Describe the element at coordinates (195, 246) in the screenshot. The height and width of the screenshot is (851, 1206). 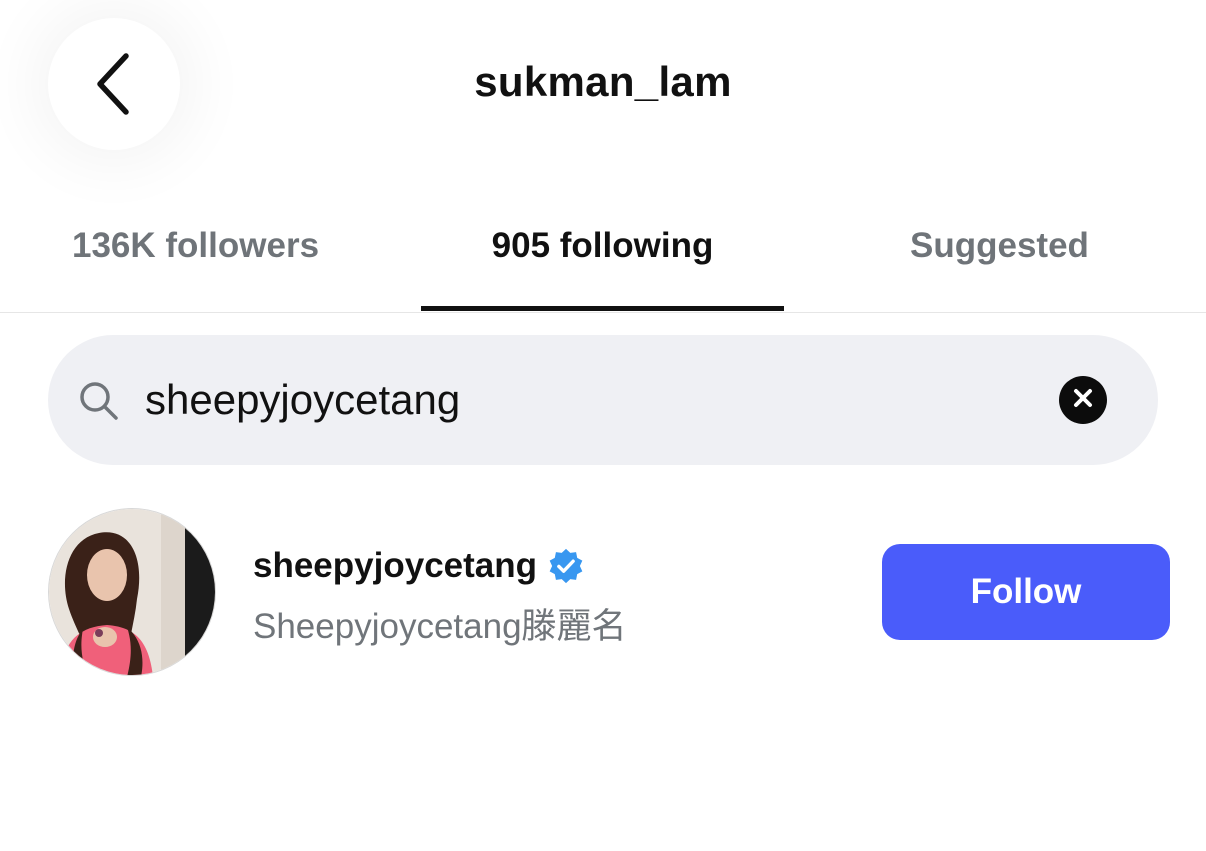
I see `tab-followers: 136K followers` at that location.